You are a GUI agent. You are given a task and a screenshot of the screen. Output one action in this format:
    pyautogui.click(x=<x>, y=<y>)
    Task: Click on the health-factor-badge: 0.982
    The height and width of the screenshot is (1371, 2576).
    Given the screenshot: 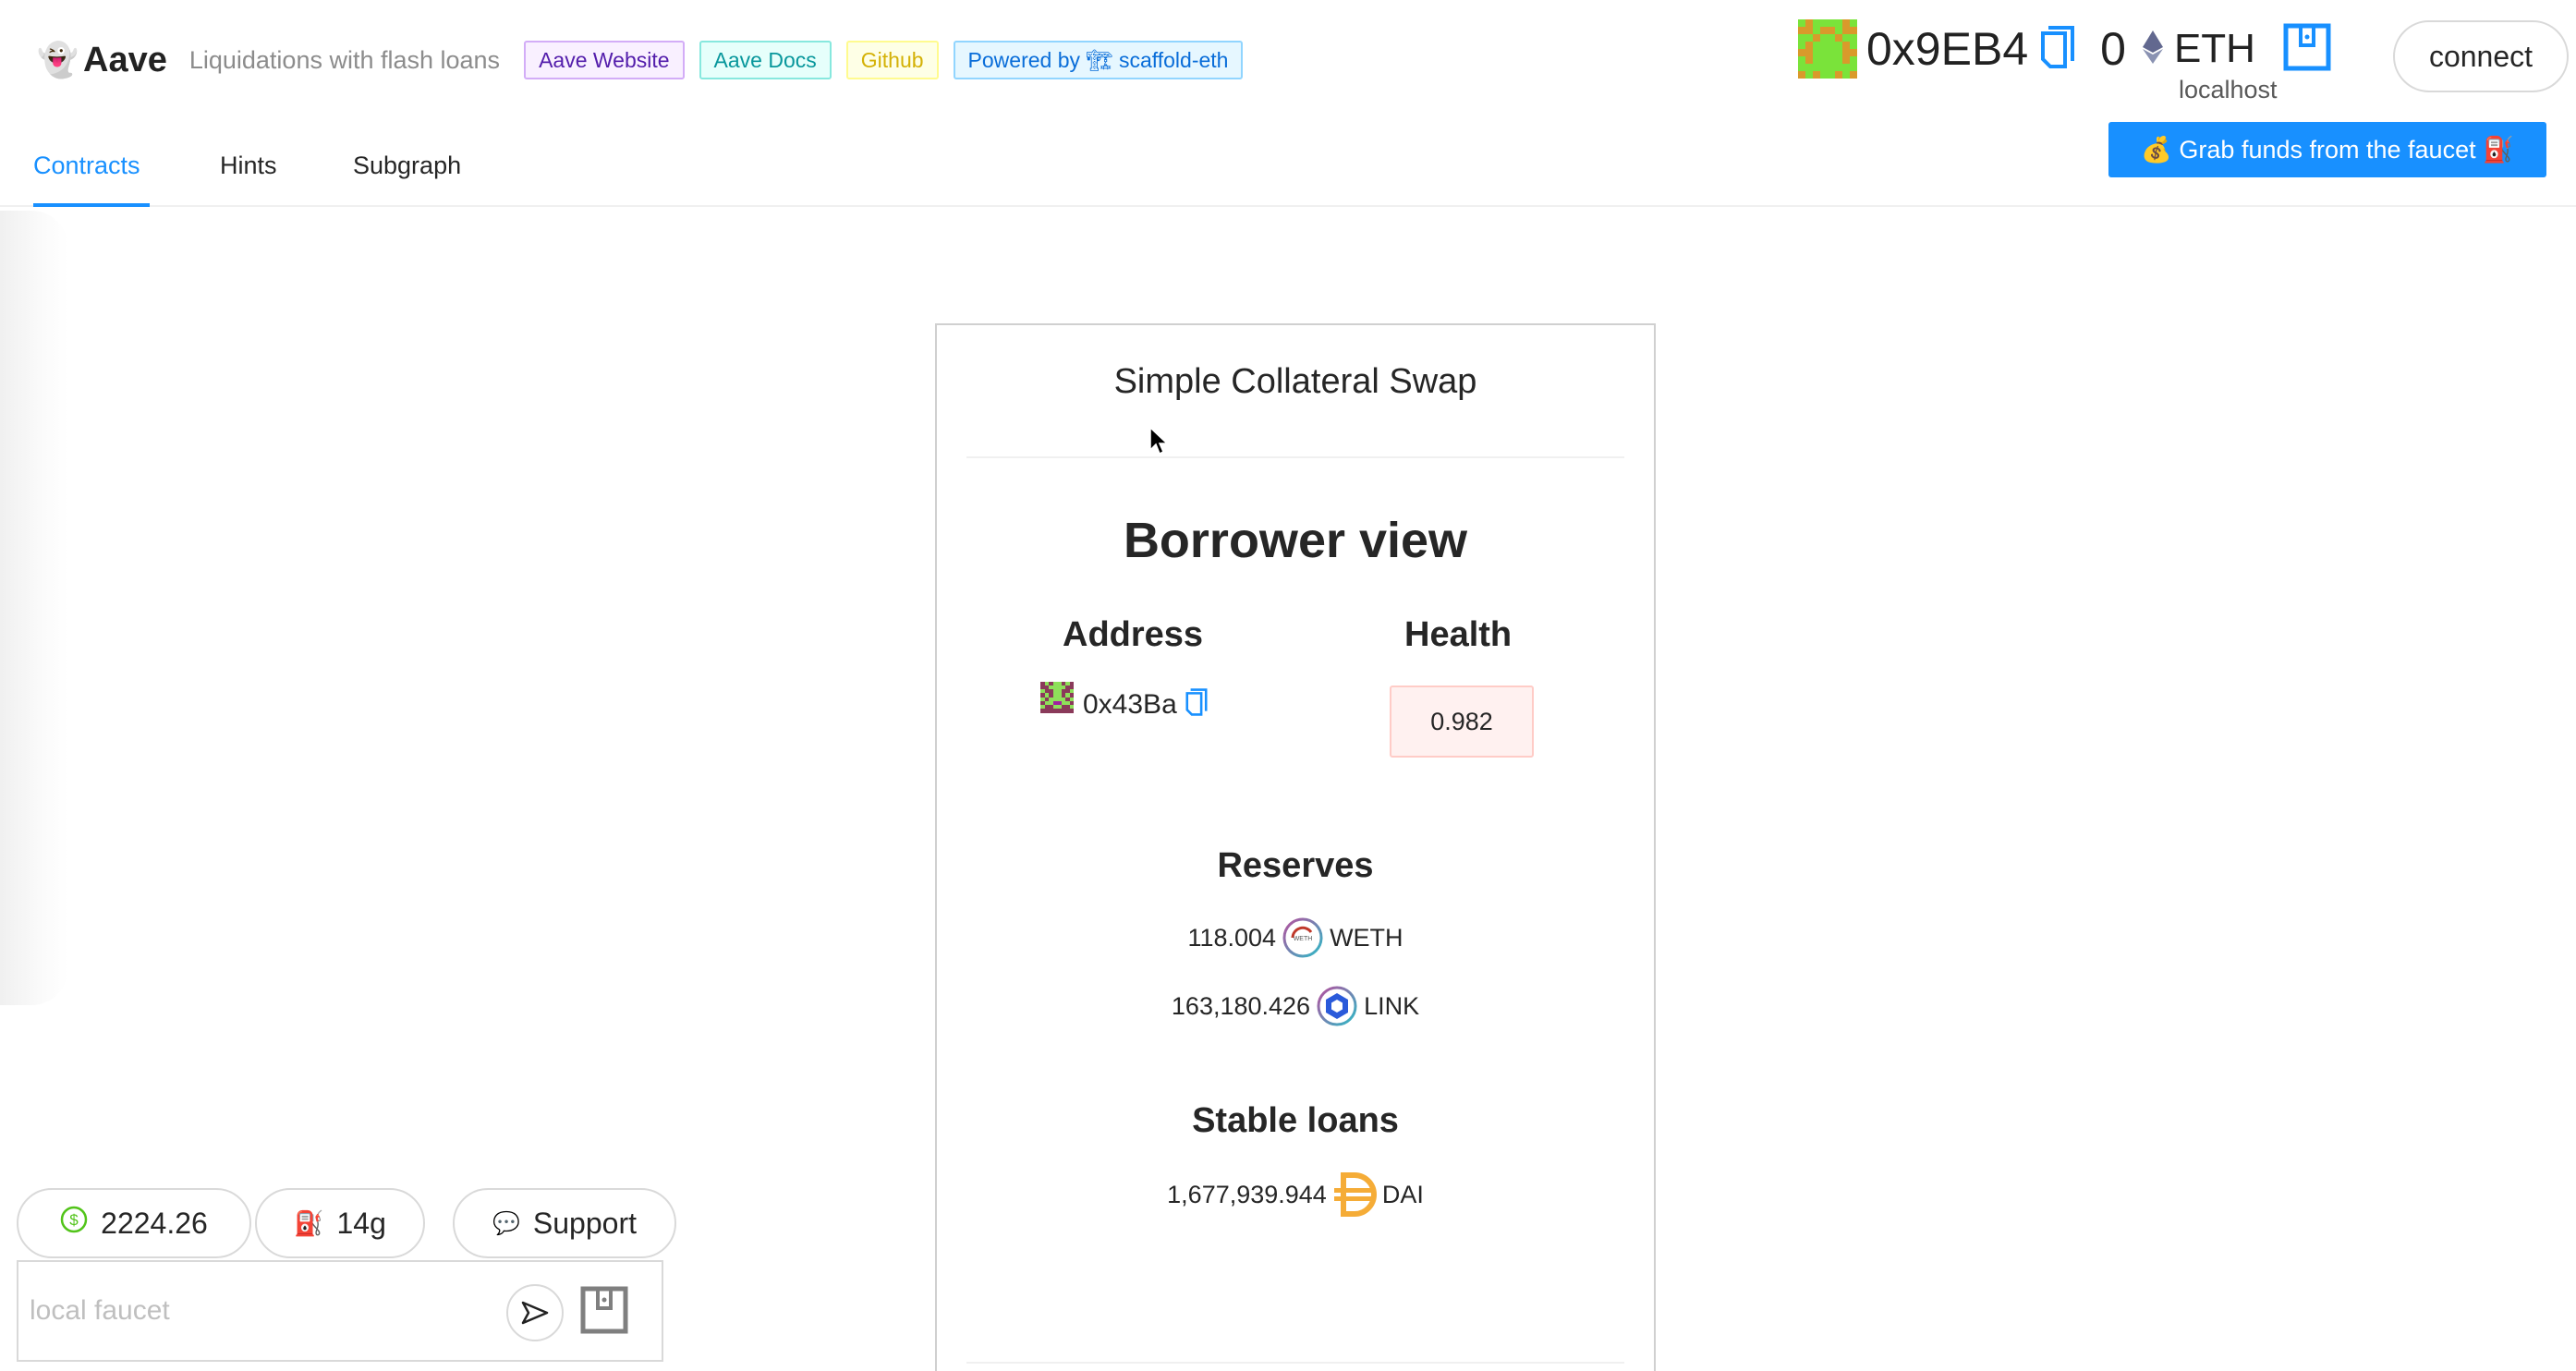 What is the action you would take?
    pyautogui.click(x=1462, y=722)
    